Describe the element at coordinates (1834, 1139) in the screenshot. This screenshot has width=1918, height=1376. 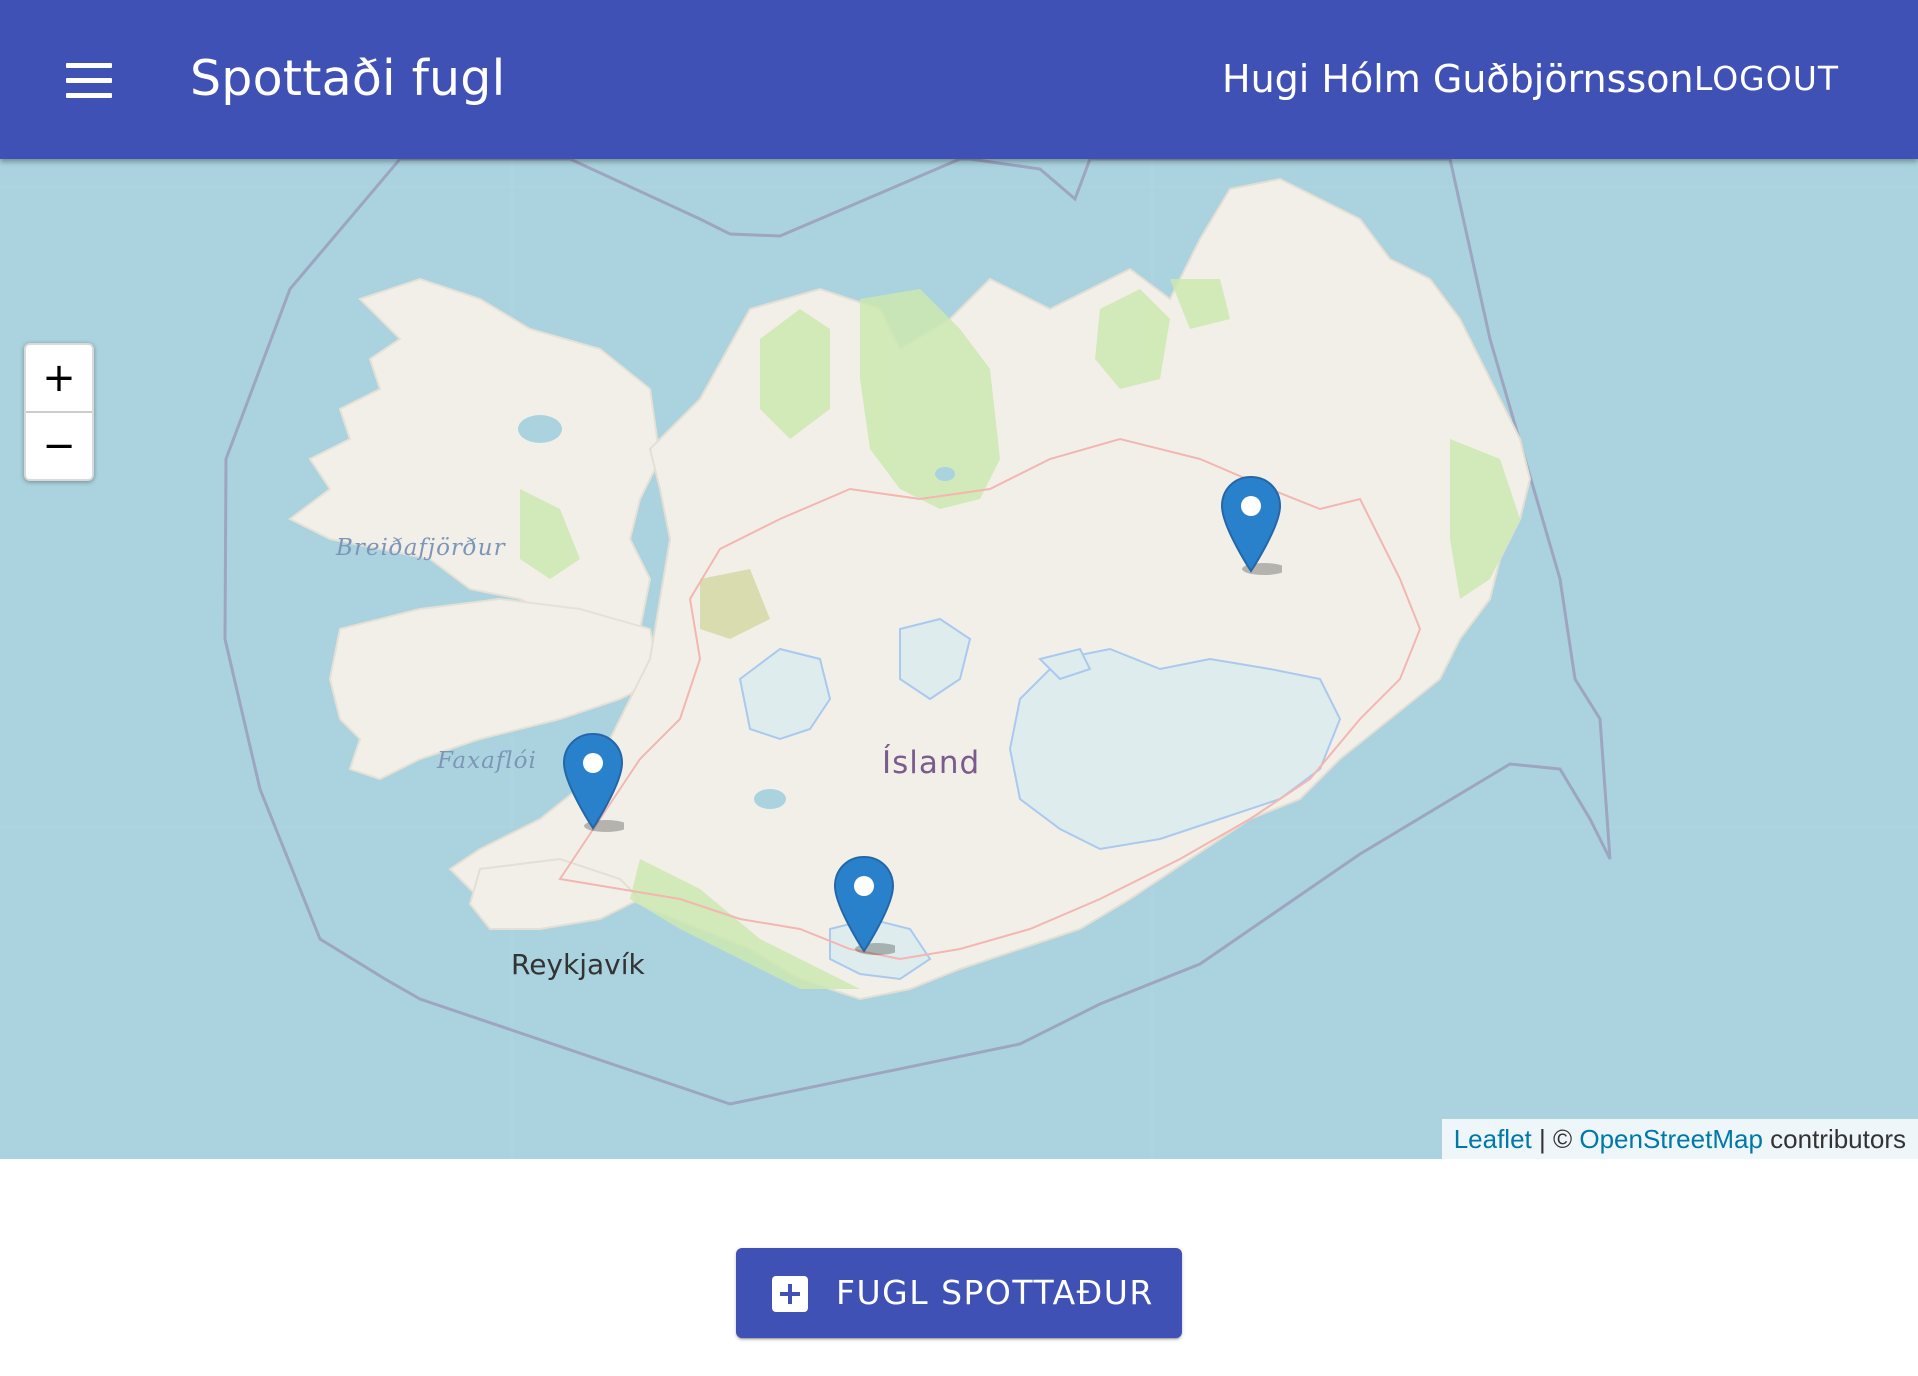
I see `attribution-contributors: contributors` at that location.